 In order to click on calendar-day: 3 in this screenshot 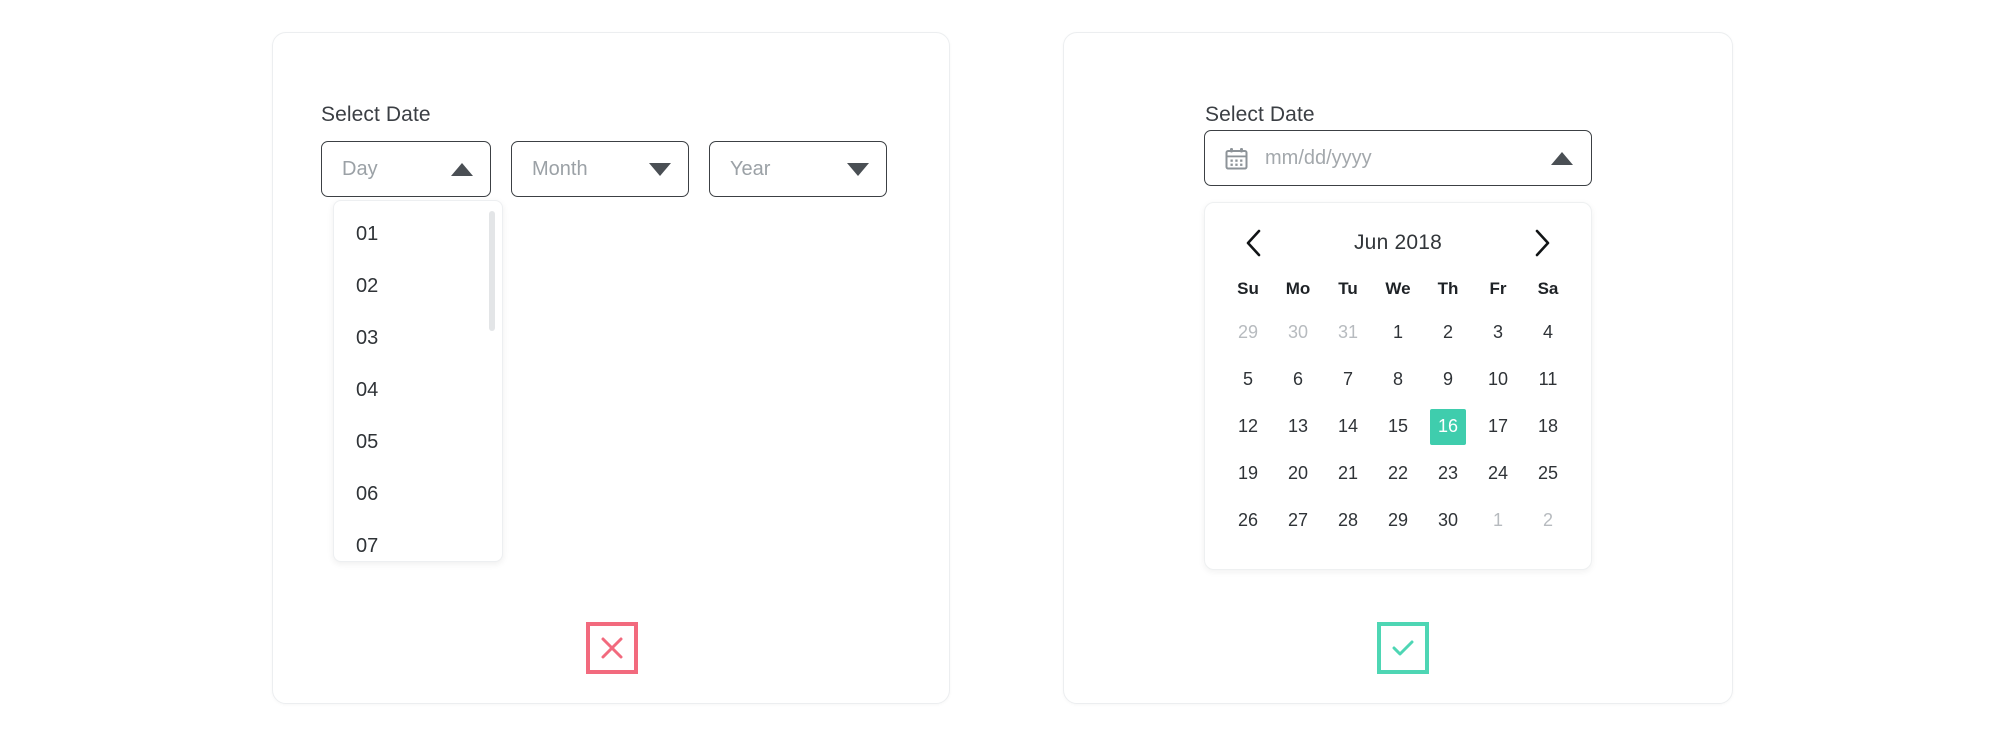, I will do `click(1498, 332)`.